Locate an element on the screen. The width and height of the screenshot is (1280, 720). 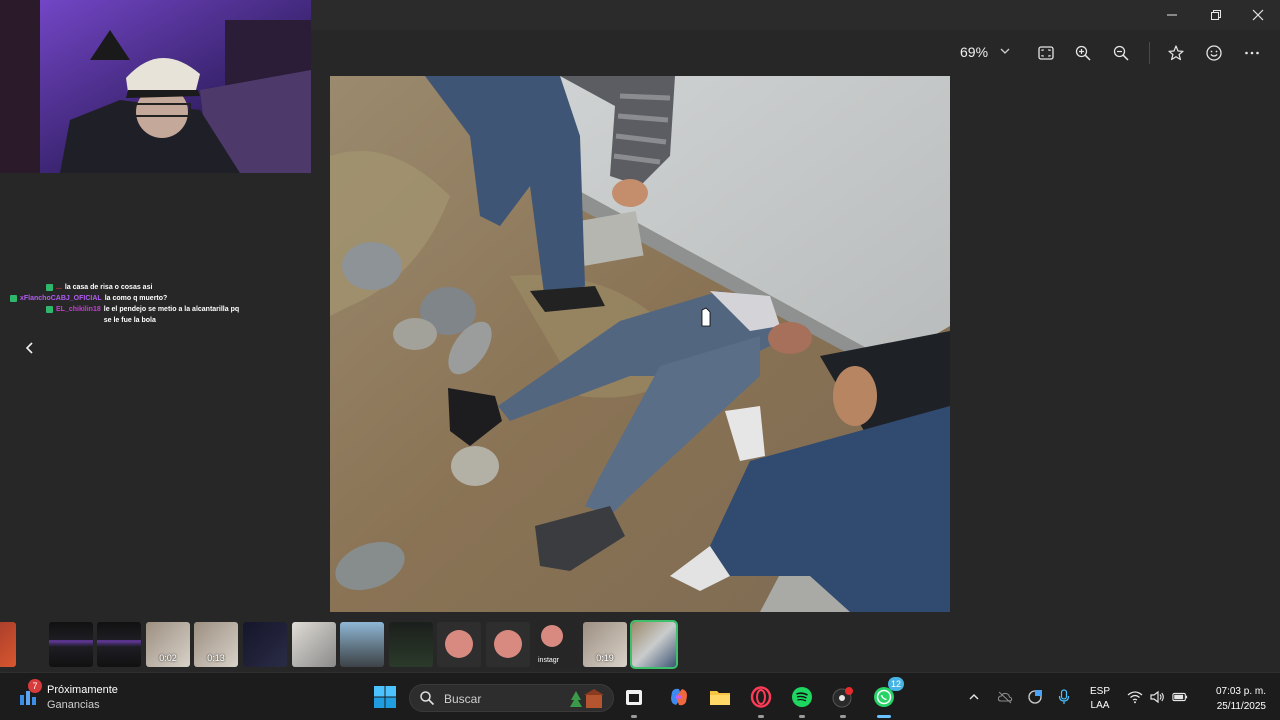
previous-photo-button is located at coordinates (30, 348).